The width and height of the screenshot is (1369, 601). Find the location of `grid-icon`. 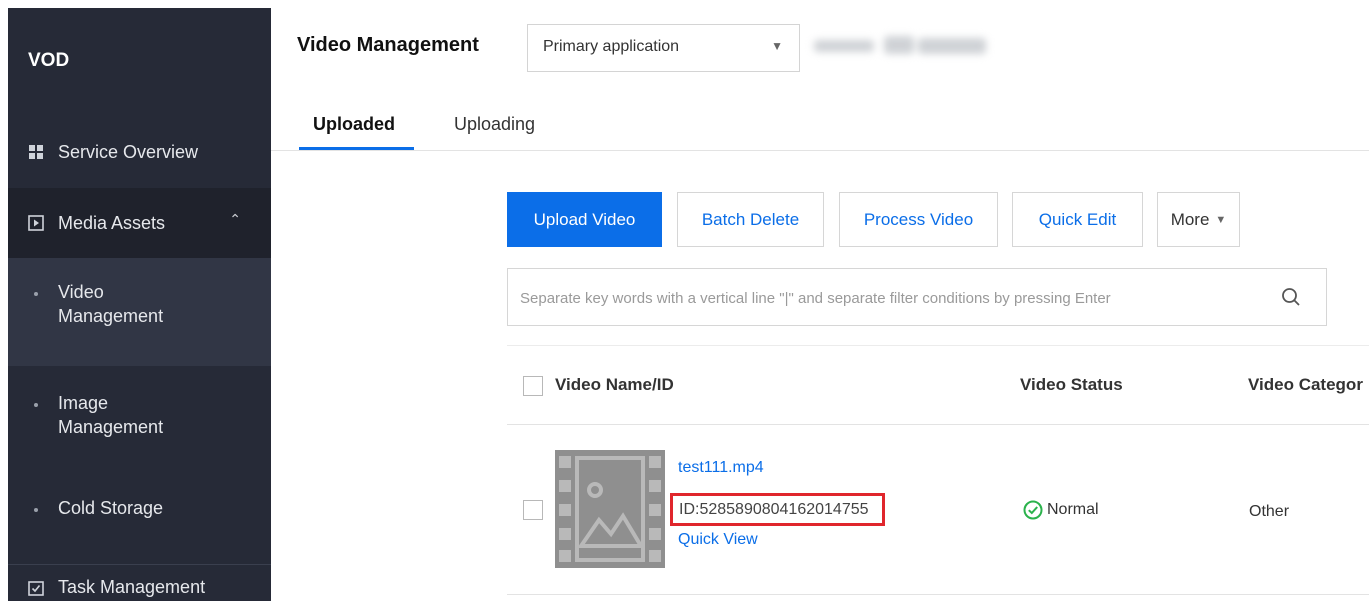

grid-icon is located at coordinates (36, 152).